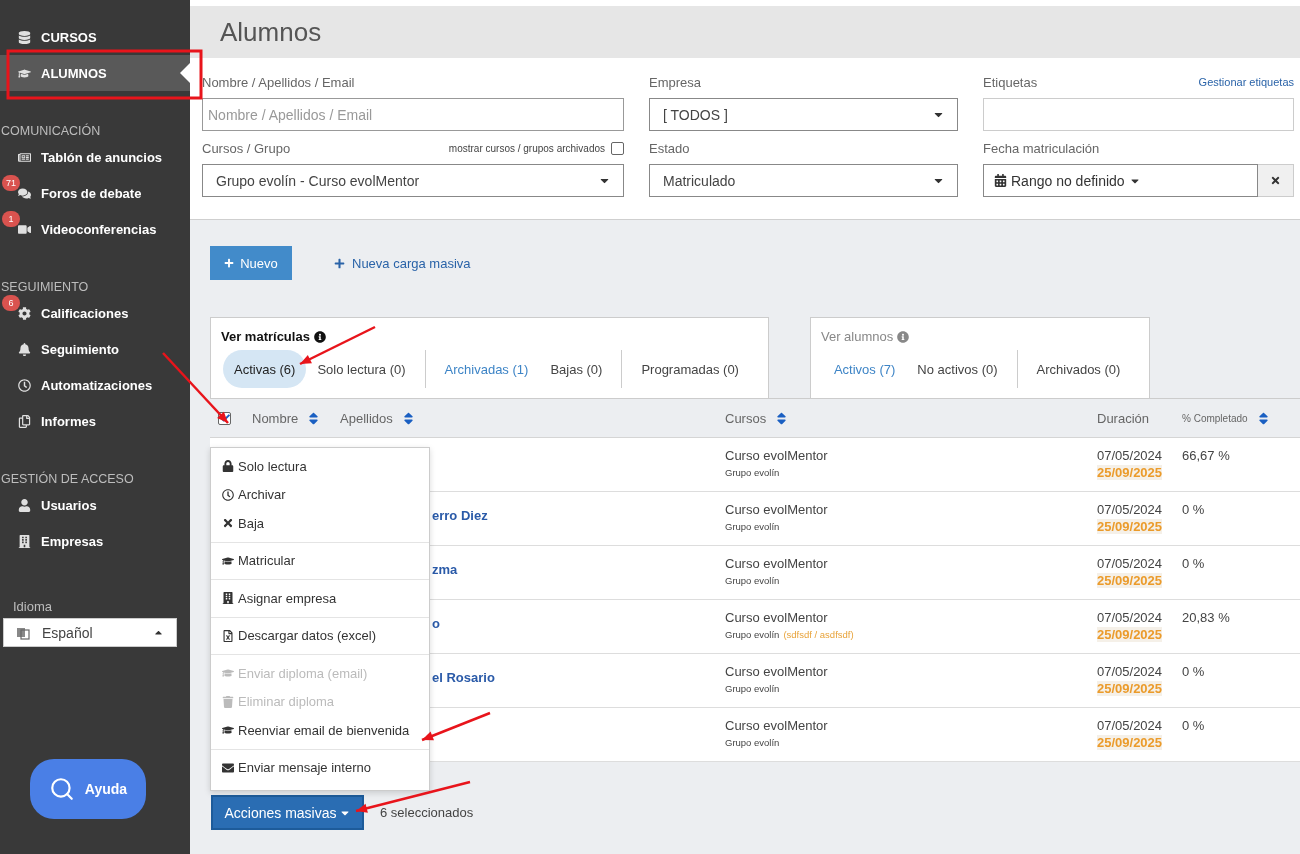 This screenshot has width=1300, height=854. What do you see at coordinates (24, 37) in the screenshot?
I see `database-icon` at bounding box center [24, 37].